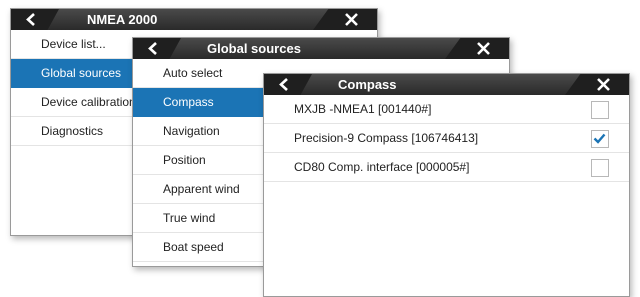 The height and width of the screenshot is (297, 640). Describe the element at coordinates (446, 84) in the screenshot. I see `compass-titlebar: Compass` at that location.